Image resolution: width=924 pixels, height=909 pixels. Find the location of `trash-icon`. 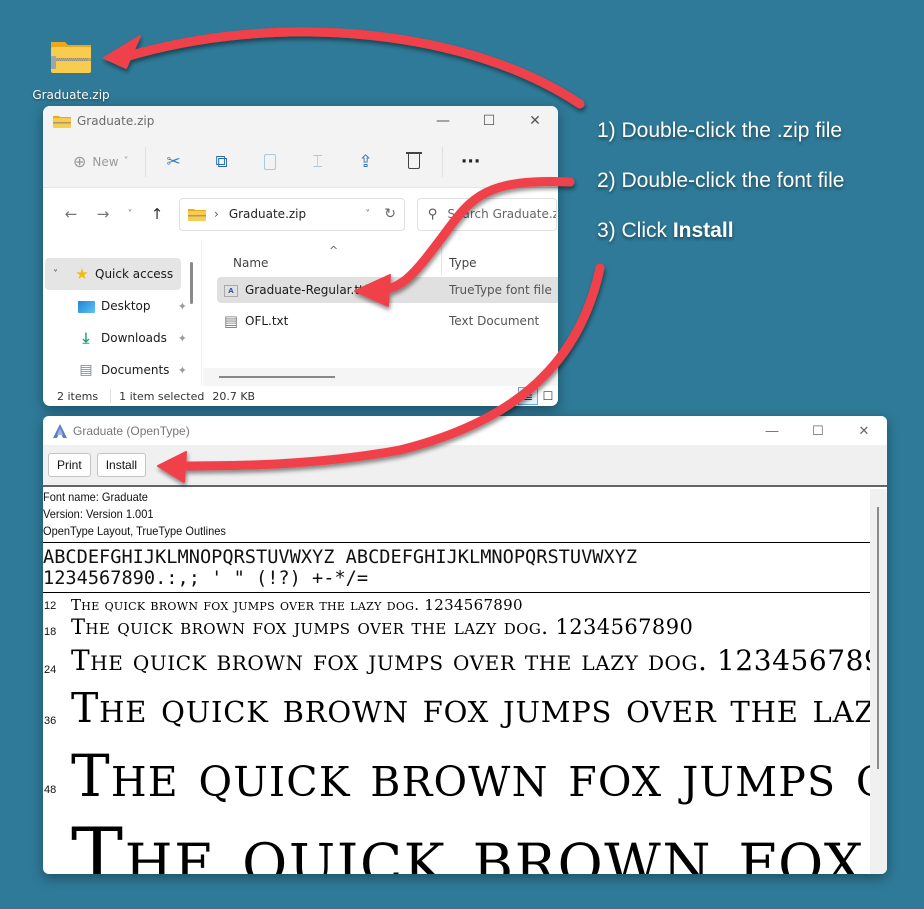

trash-icon is located at coordinates (413, 160).